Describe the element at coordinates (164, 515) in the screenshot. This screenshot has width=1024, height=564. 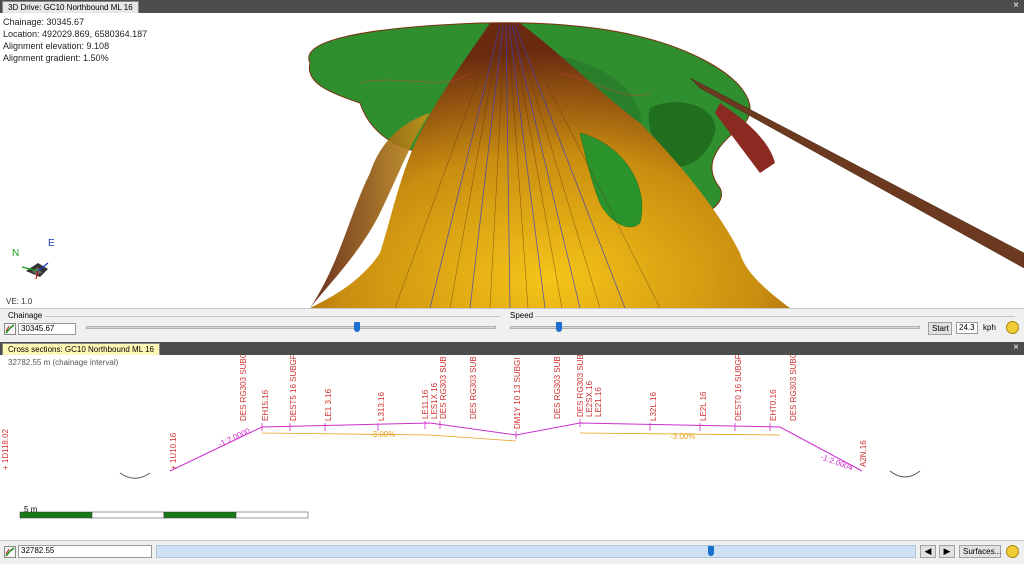
I see `scale-bar` at that location.